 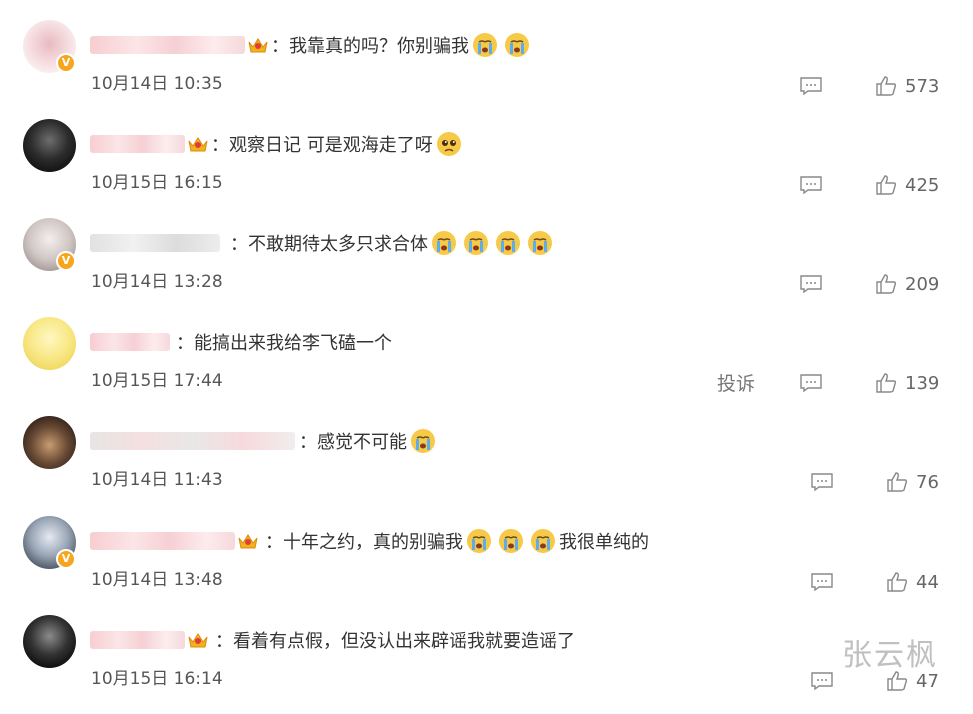 I want to click on watermark: 张云枫, so click(x=890, y=655).